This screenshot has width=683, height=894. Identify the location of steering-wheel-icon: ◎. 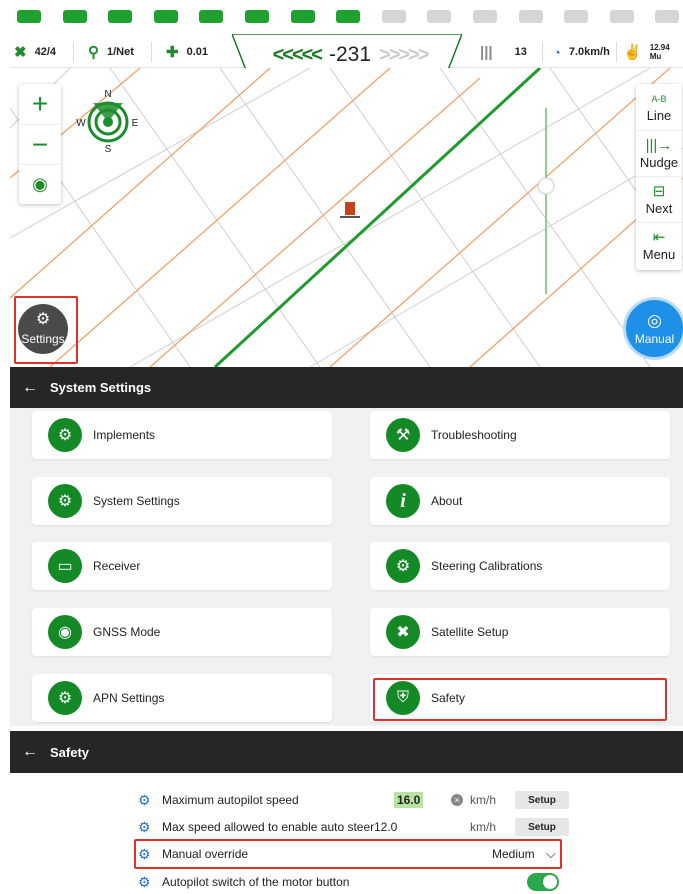
(654, 320).